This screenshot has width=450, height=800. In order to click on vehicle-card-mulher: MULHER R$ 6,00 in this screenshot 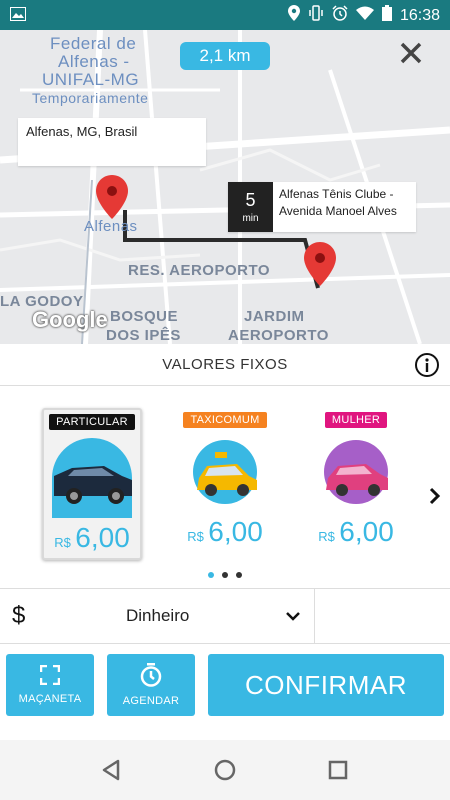, I will do `click(356, 484)`.